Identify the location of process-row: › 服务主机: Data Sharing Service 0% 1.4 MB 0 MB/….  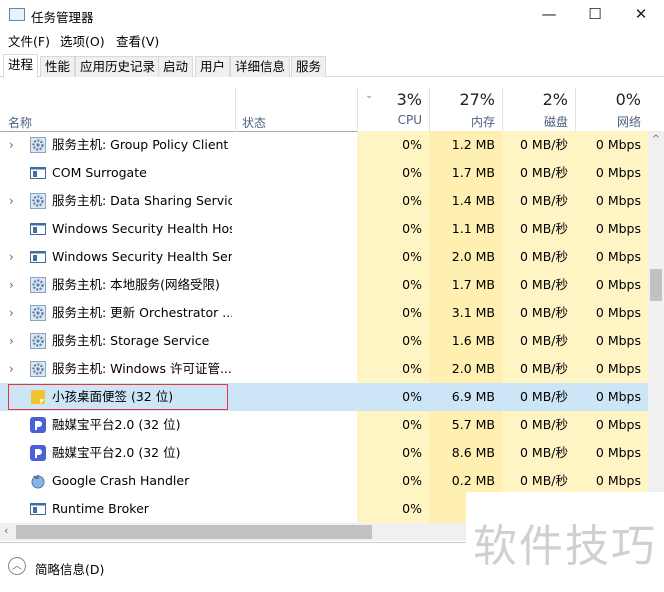
(324, 201).